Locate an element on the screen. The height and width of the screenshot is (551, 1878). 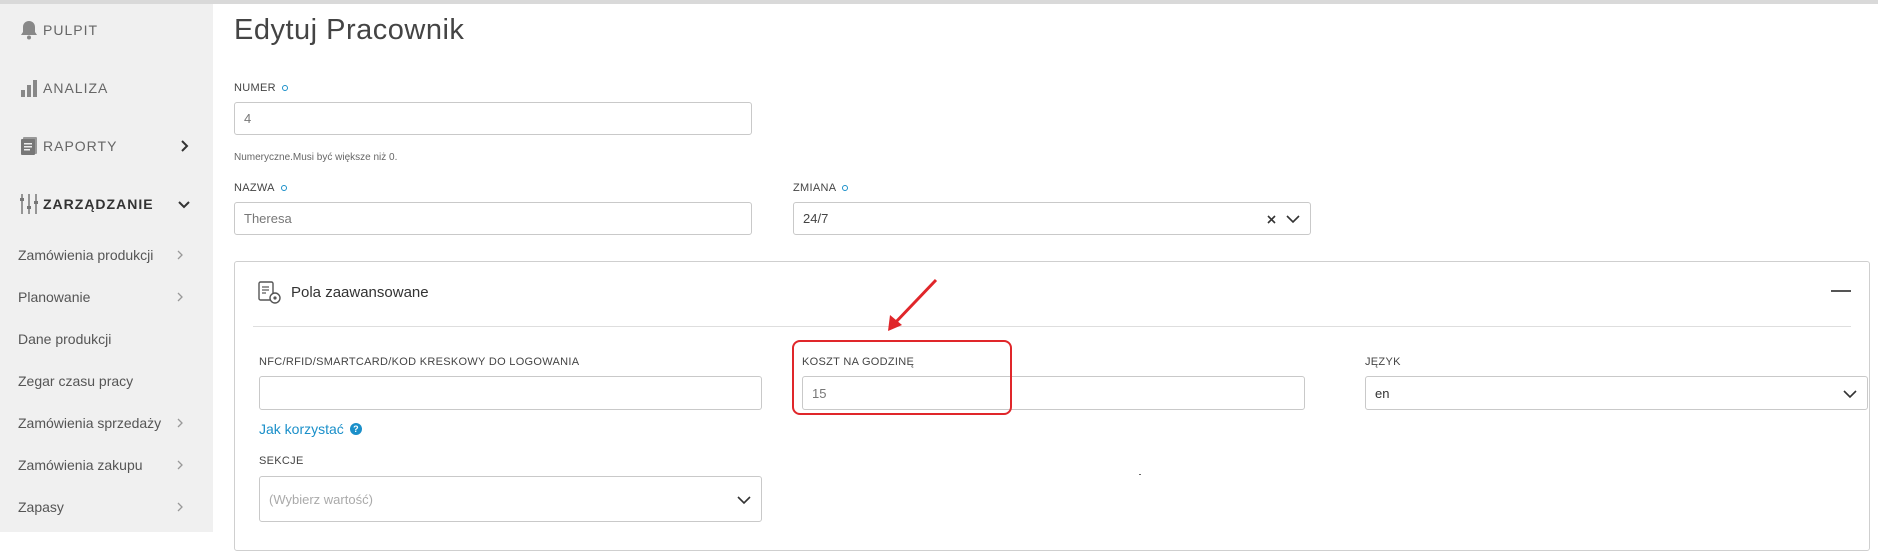
sidebar-item-zamowienia-sprzedazy: Zamówienia sprzedaży is located at coordinates (106, 423).